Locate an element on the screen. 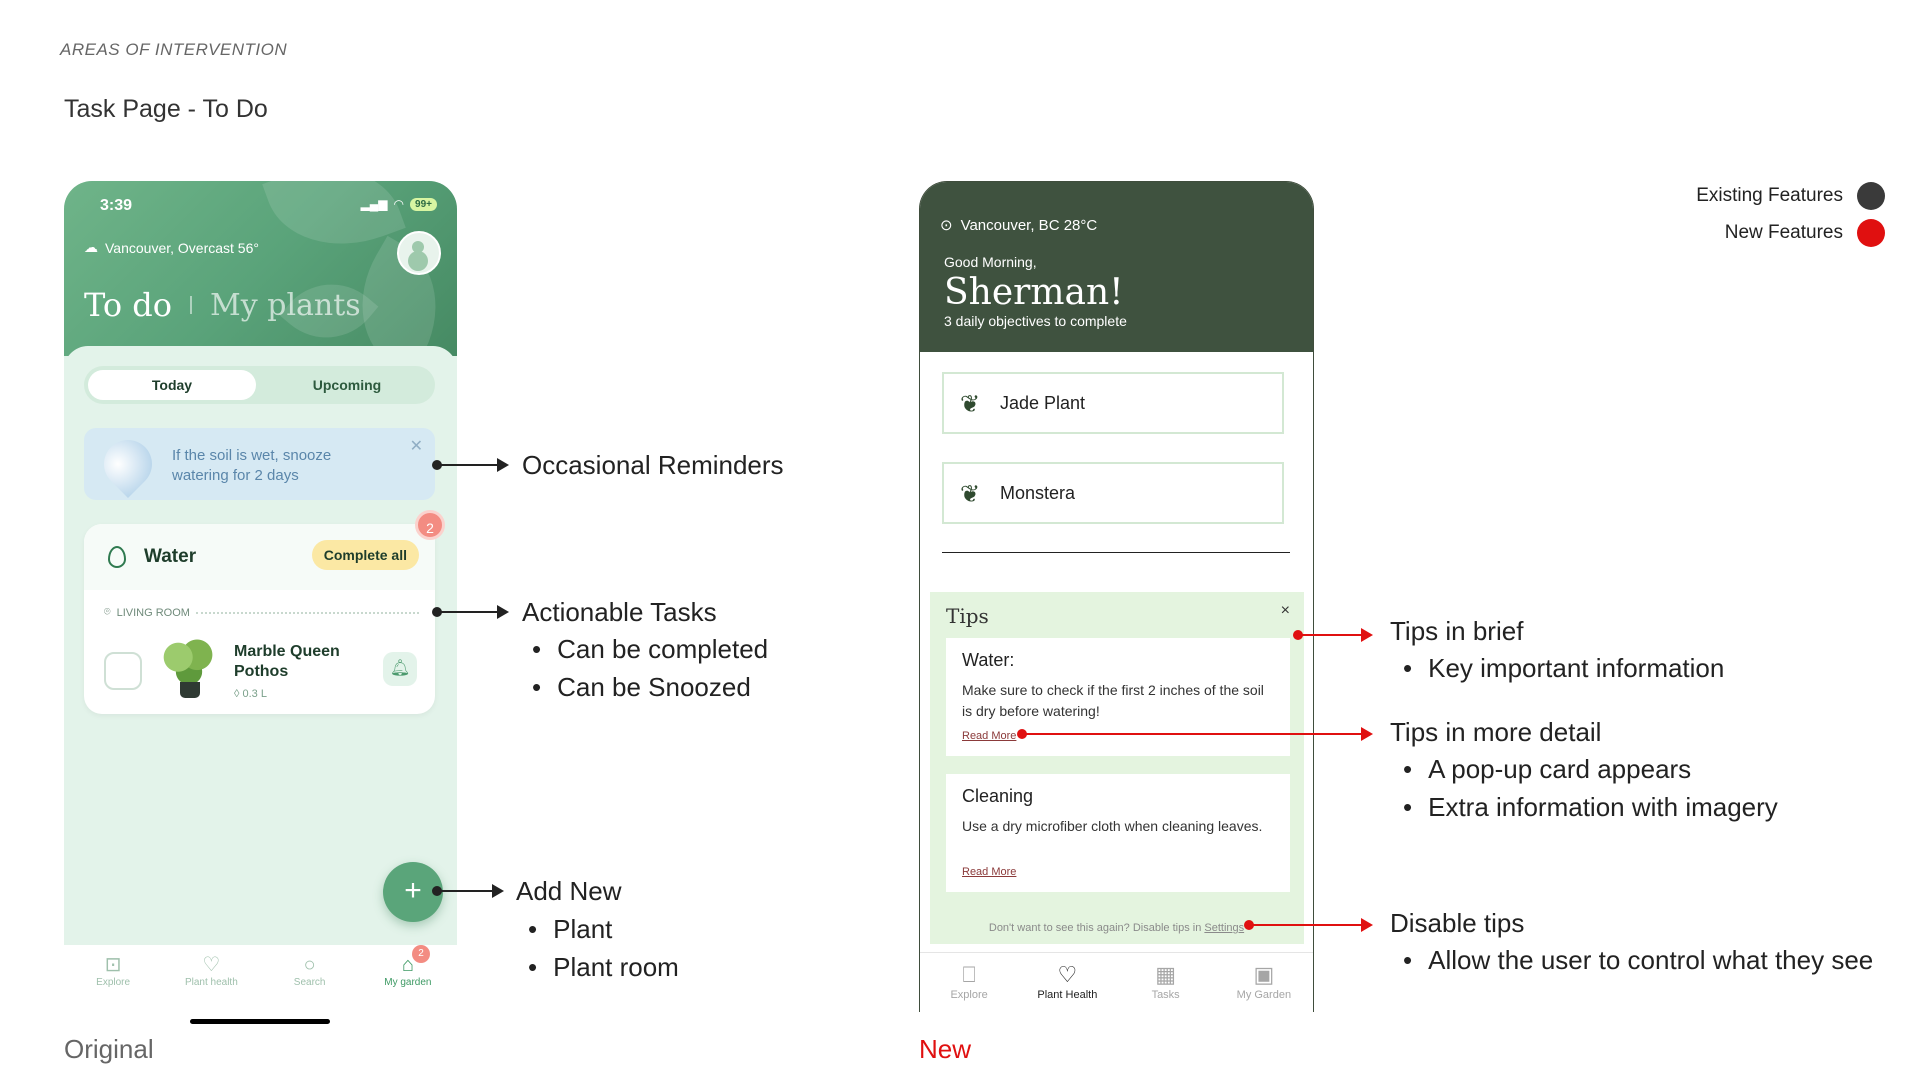 The height and width of the screenshot is (1080, 1920). plant-name: Marble Queen Pothos is located at coordinates (287, 661).